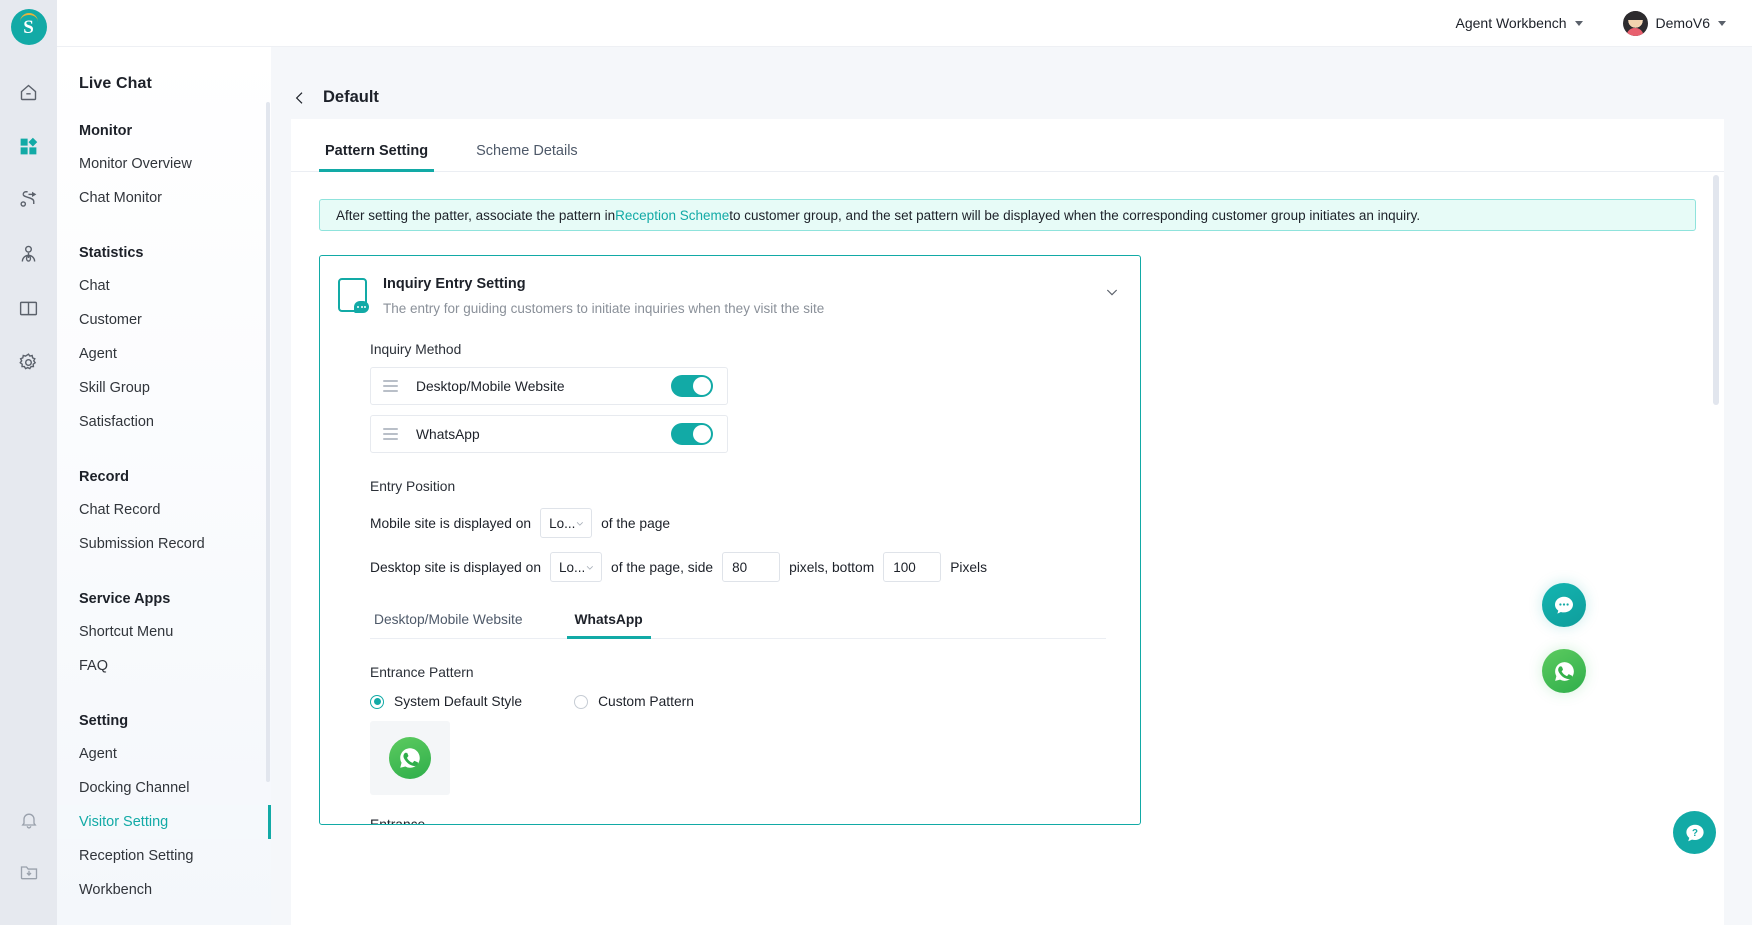  Describe the element at coordinates (29, 146) in the screenshot. I see `apps-grid-icon` at that location.